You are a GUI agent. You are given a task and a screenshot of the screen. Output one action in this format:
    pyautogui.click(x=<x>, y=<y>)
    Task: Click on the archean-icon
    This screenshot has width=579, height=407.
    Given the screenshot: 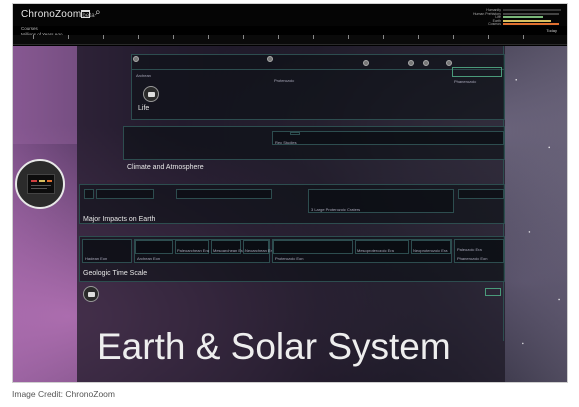 What is the action you would take?
    pyautogui.click(x=136, y=59)
    